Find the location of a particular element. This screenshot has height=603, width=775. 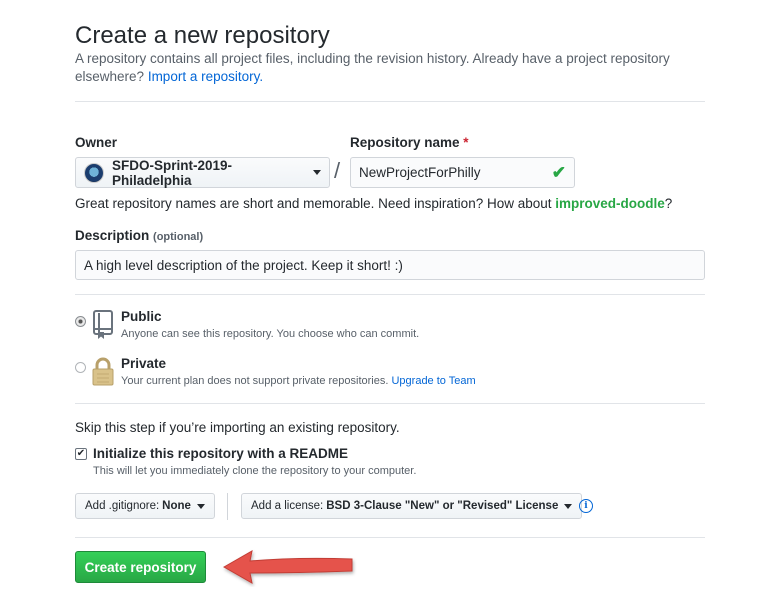

check-icon: ✔ is located at coordinates (558, 172).